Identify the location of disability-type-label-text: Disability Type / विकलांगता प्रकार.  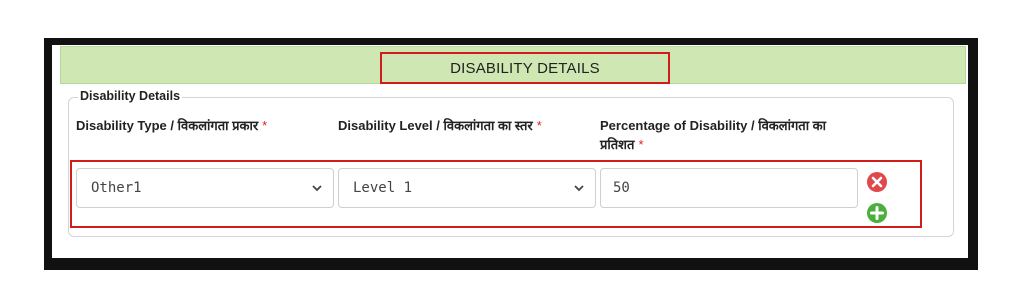
(167, 125).